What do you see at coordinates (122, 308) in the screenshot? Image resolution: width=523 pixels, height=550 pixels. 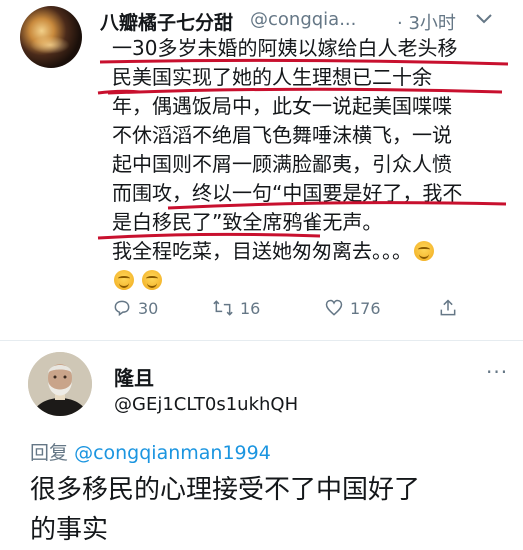 I see `reply-icon` at bounding box center [122, 308].